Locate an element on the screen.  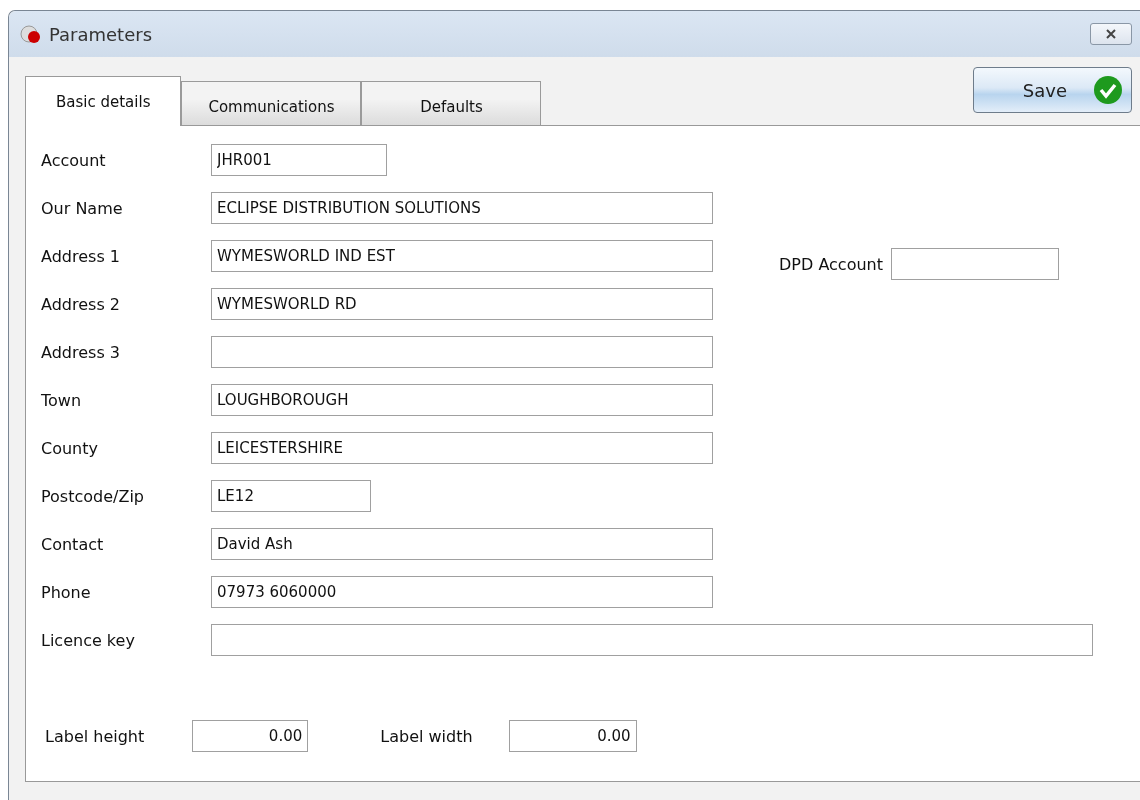
field-label: Label width is located at coordinates (426, 736).